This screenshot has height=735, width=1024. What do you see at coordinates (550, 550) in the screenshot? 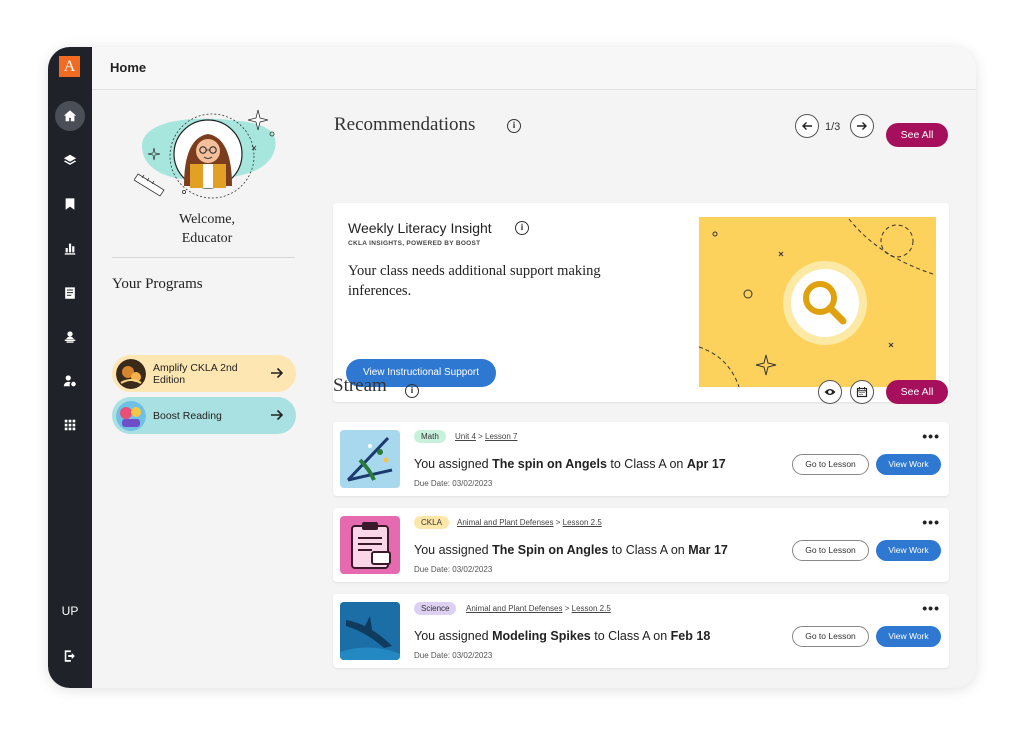
I see `assignment-name: The Spin on Angles` at bounding box center [550, 550].